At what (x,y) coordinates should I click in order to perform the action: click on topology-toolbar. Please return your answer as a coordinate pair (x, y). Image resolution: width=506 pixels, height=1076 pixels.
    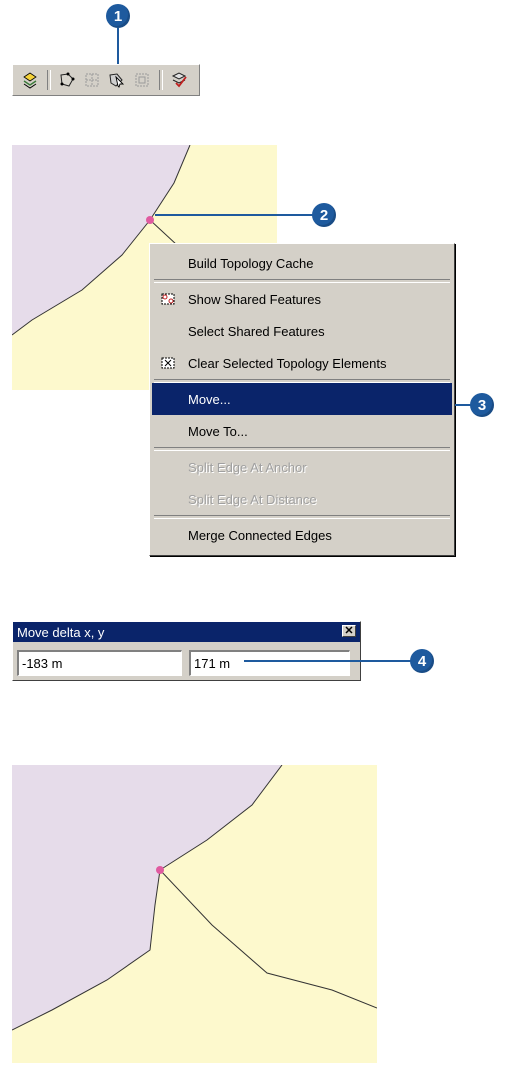
    Looking at the image, I should click on (106, 80).